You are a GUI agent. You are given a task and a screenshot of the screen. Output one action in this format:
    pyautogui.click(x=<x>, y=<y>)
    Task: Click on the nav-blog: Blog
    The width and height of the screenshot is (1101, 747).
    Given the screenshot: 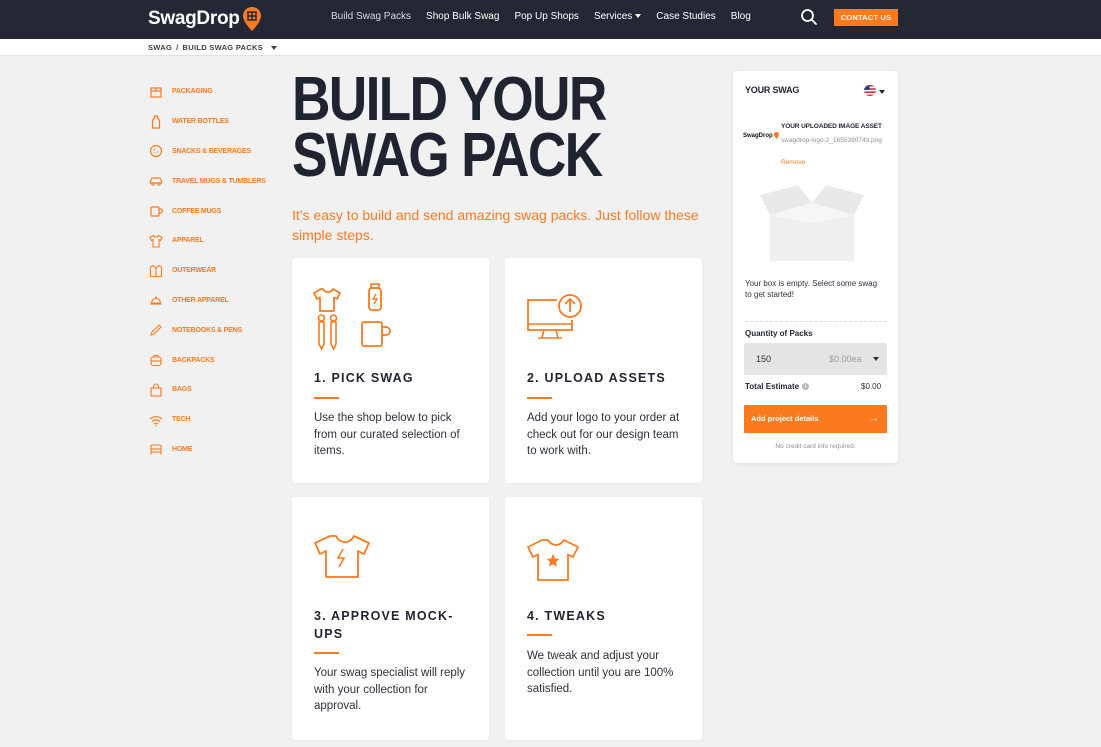 What is the action you would take?
    pyautogui.click(x=741, y=16)
    